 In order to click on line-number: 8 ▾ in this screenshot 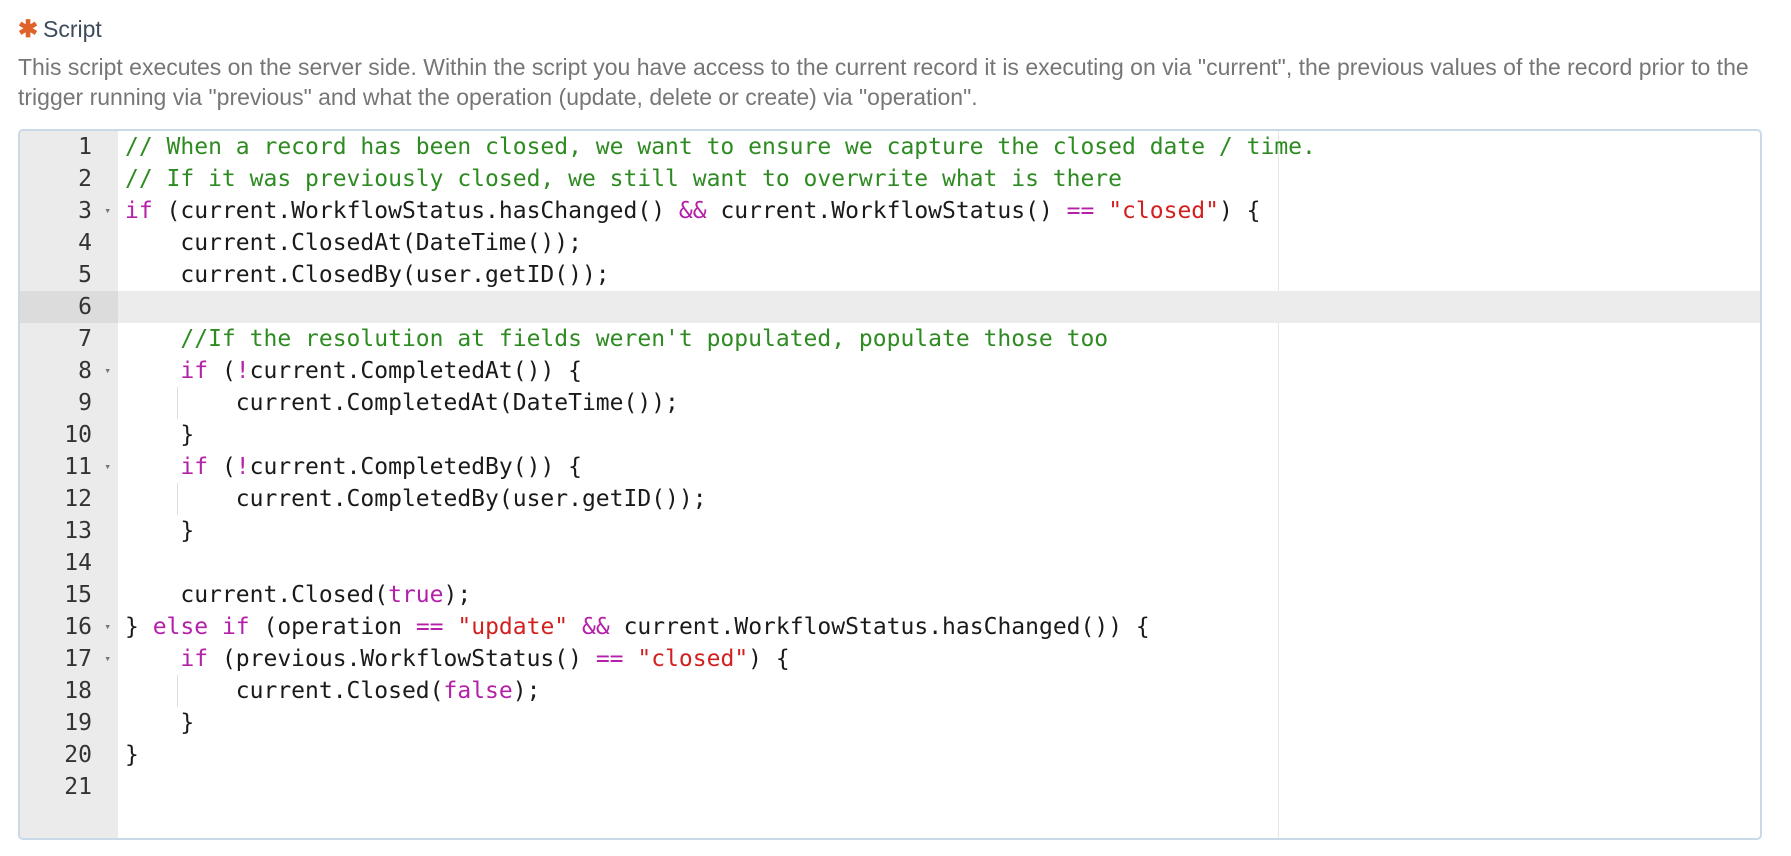, I will do `click(69, 371)`.